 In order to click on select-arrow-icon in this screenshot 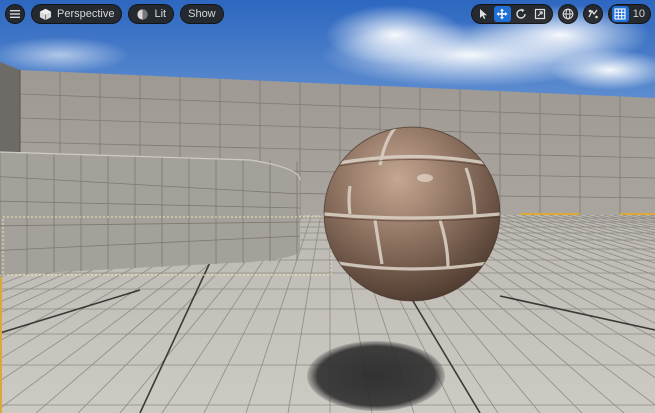, I will do `click(484, 14)`.